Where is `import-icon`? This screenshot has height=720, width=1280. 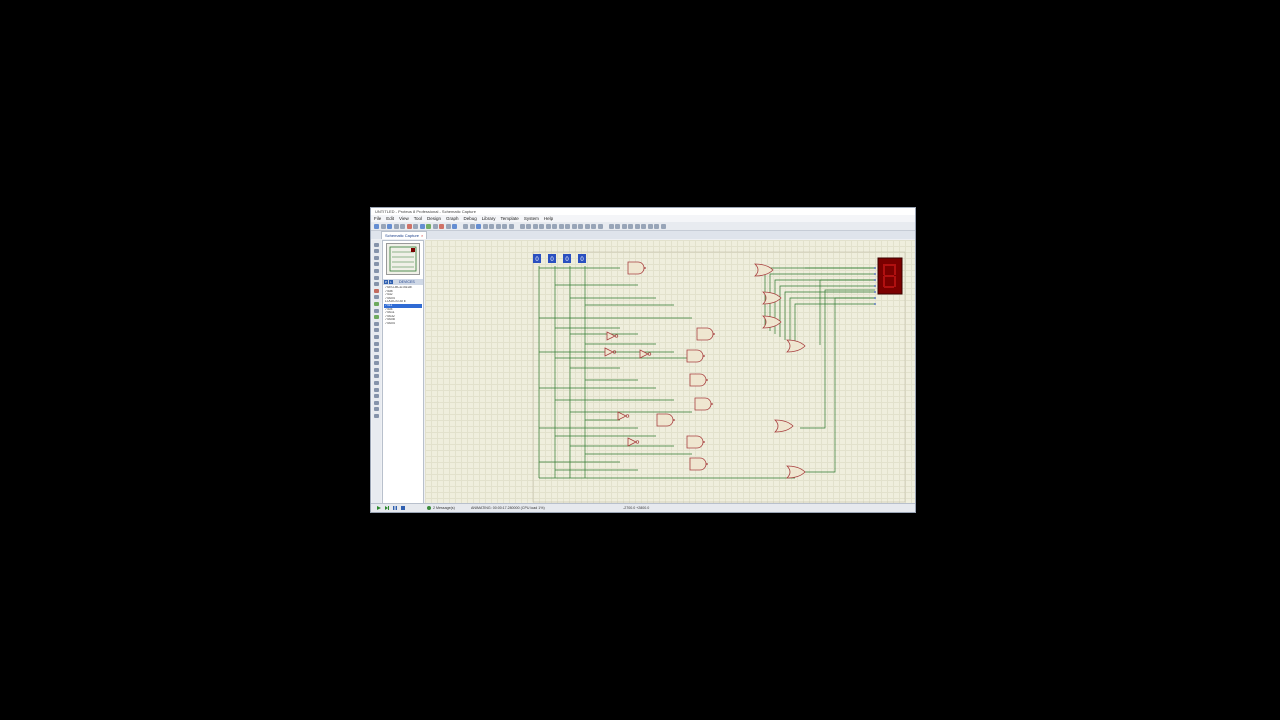
import-icon is located at coordinates (396, 226).